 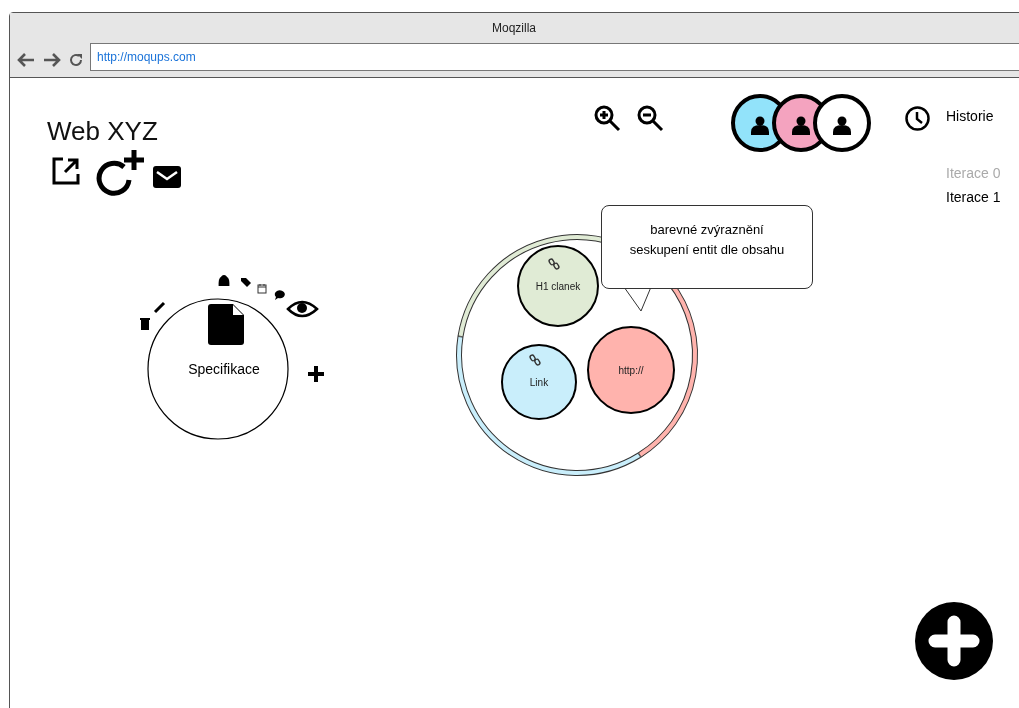 What do you see at coordinates (954, 641) in the screenshot?
I see `add-button-icon` at bounding box center [954, 641].